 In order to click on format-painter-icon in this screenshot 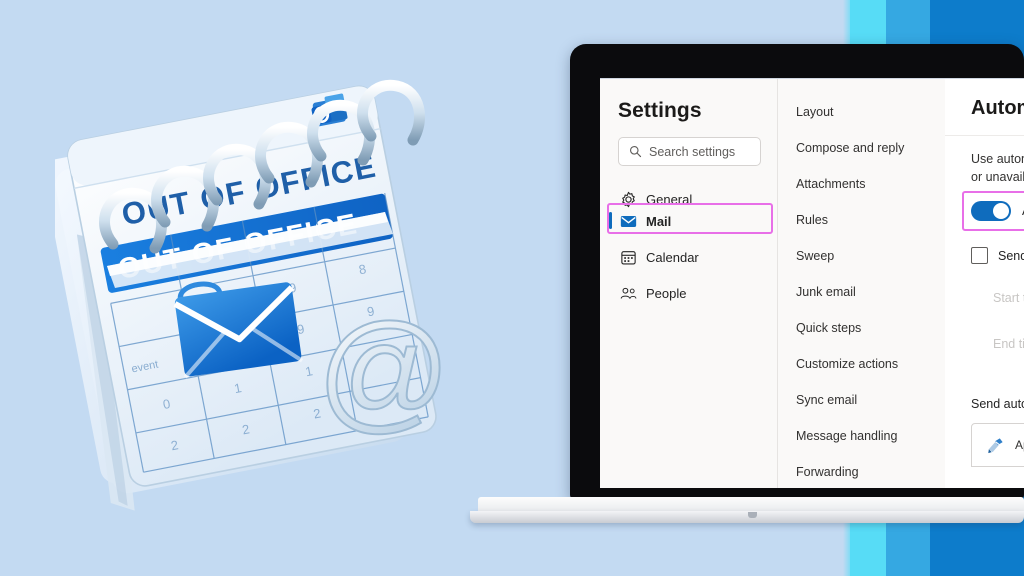, I will do `click(995, 445)`.